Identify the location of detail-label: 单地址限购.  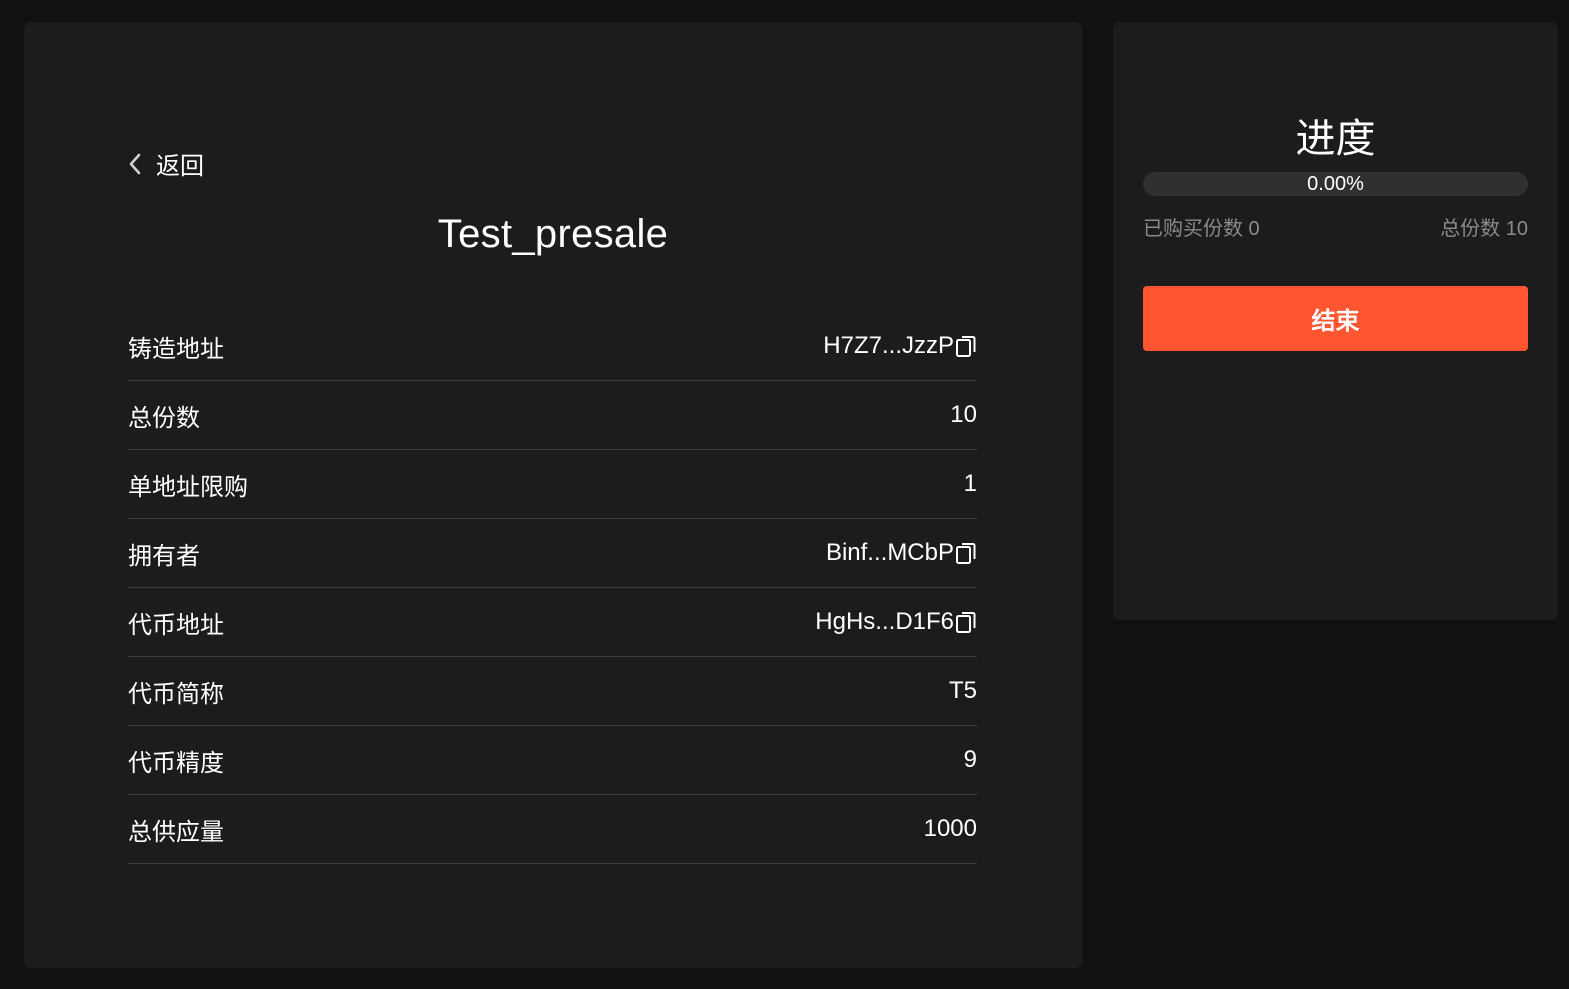
(188, 487).